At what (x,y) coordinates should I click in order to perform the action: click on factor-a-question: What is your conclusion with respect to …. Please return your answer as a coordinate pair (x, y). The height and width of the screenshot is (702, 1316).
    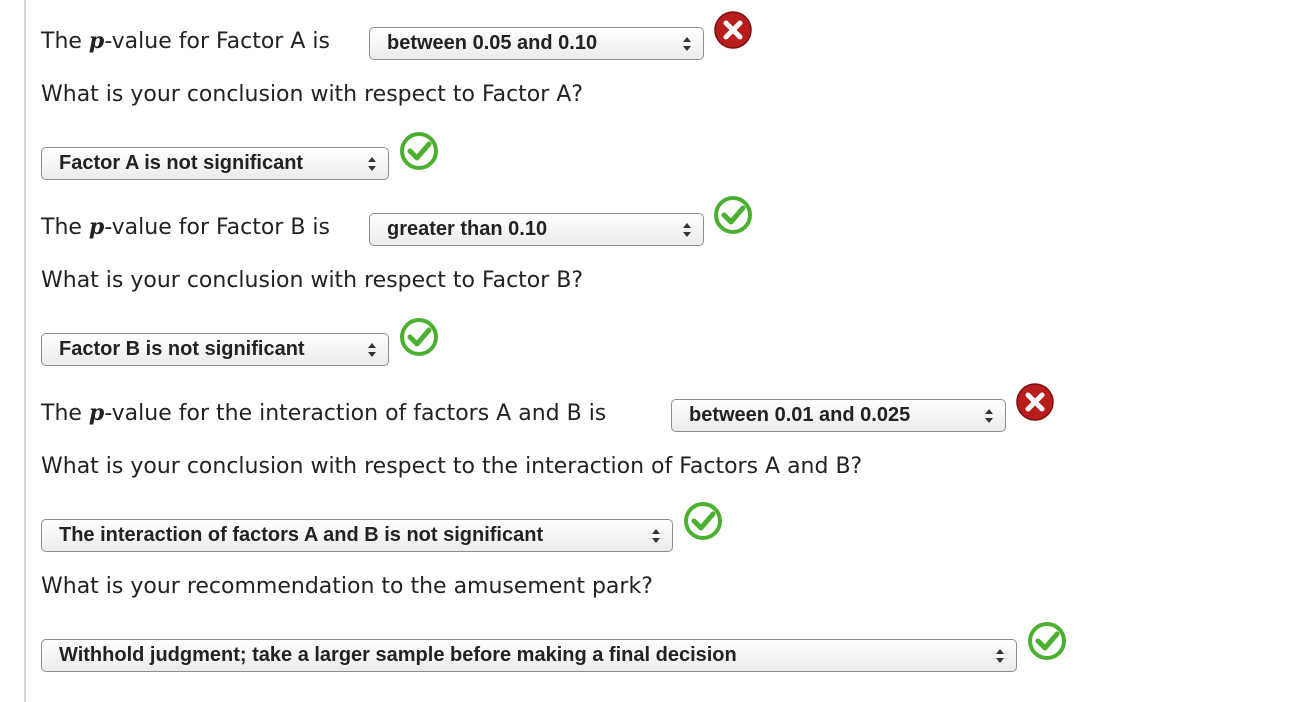
    Looking at the image, I should click on (312, 94).